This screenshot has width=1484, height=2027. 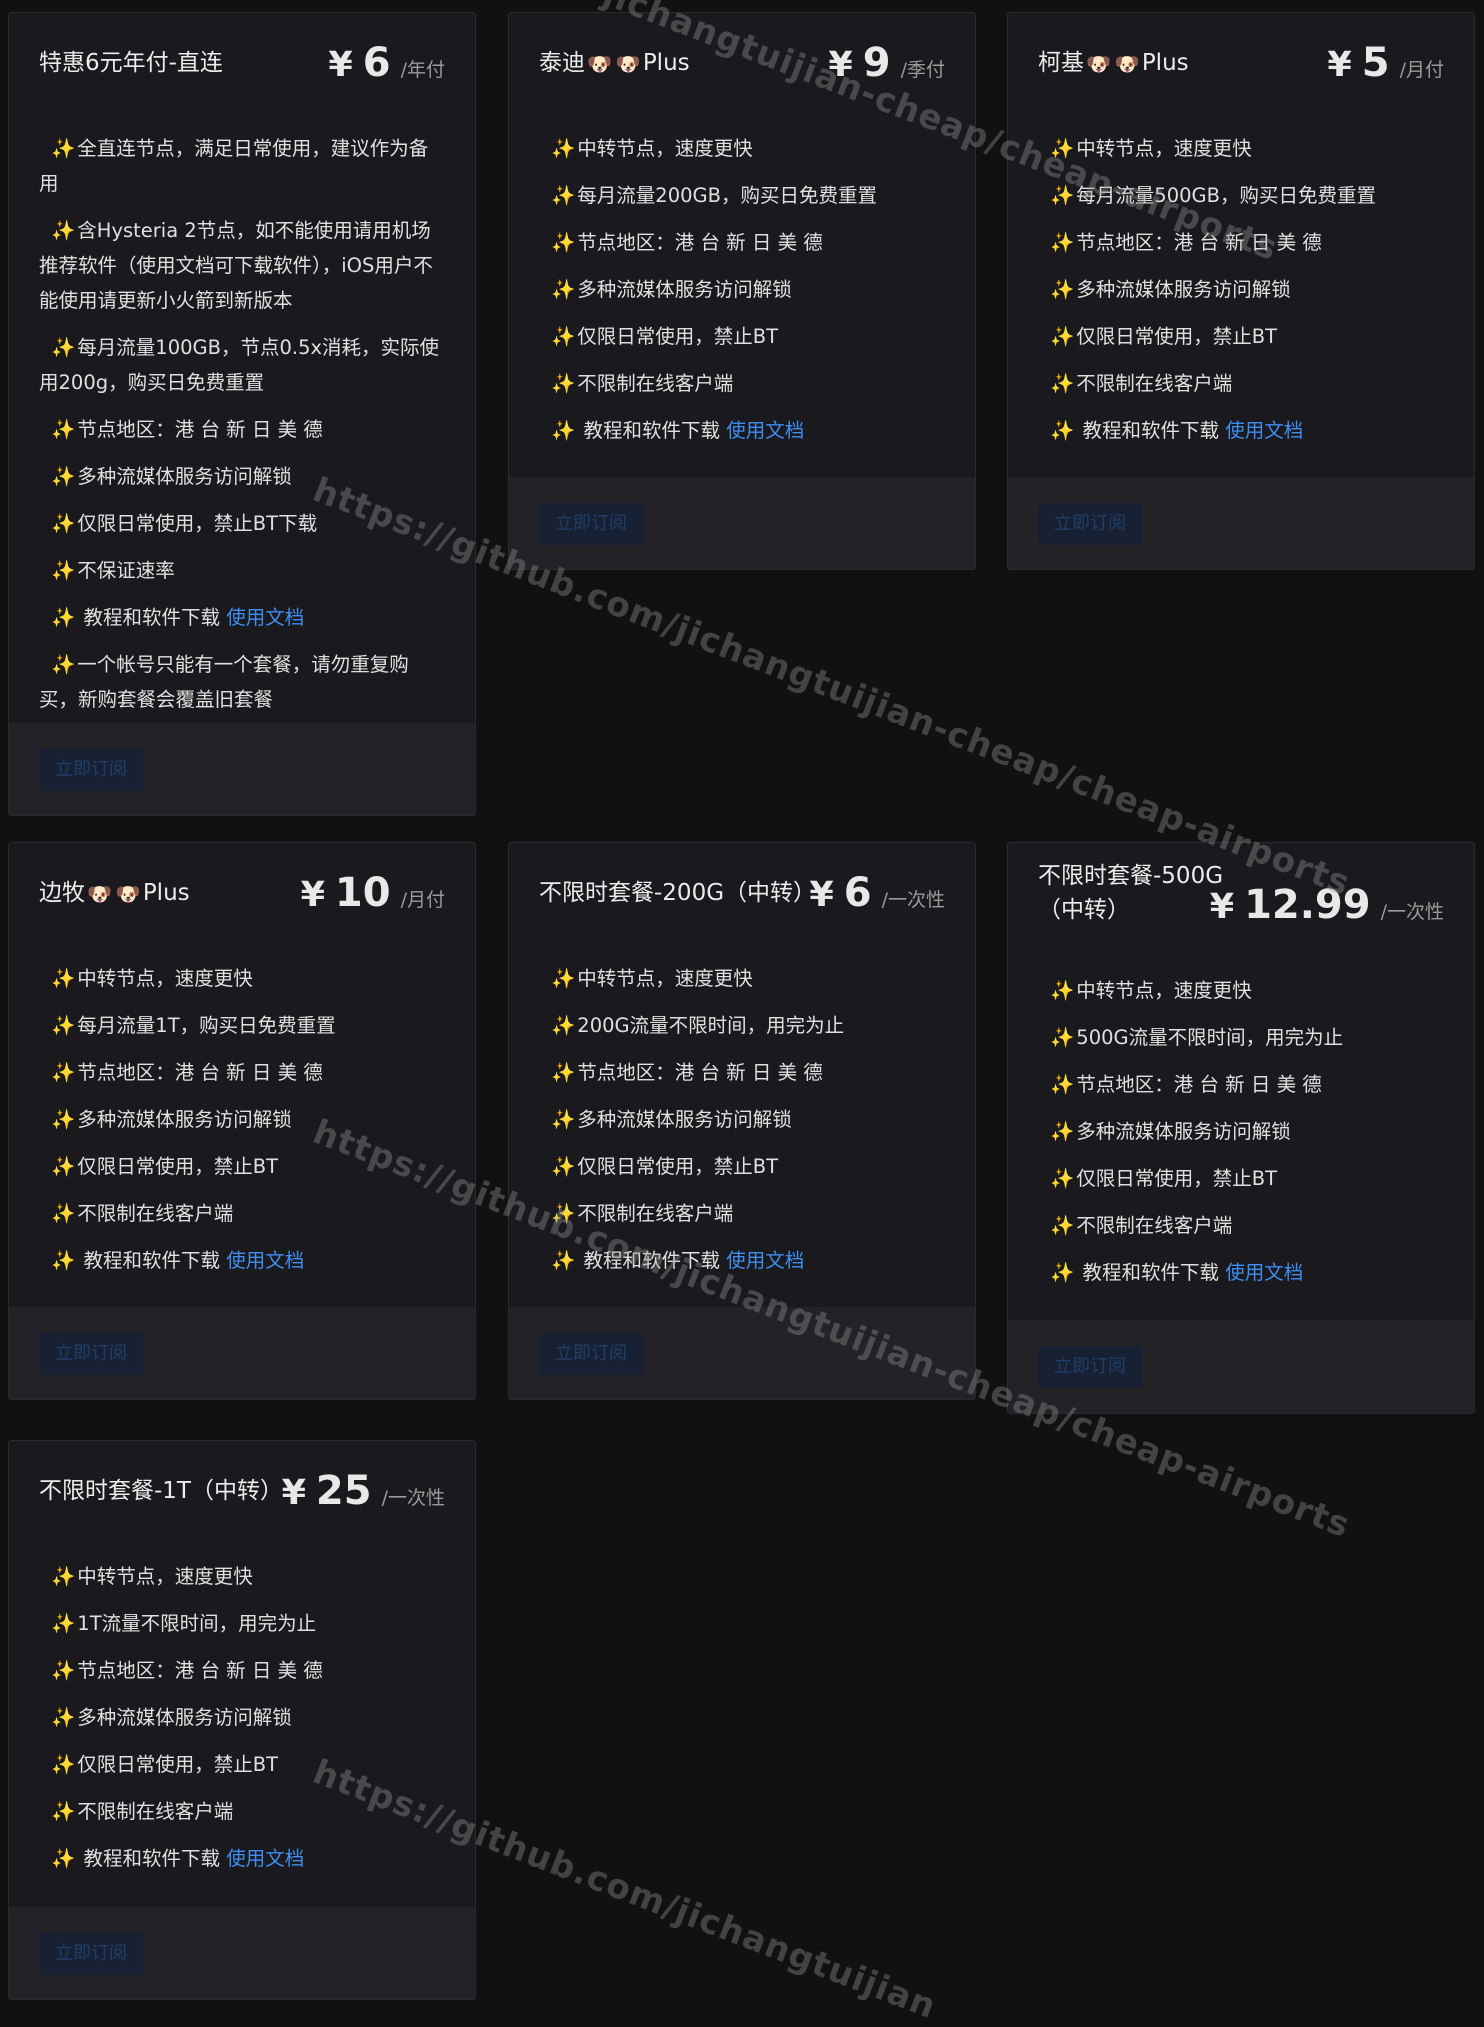 I want to click on feature-text: 每月流量500GB，购买日免费重置, so click(x=1226, y=195).